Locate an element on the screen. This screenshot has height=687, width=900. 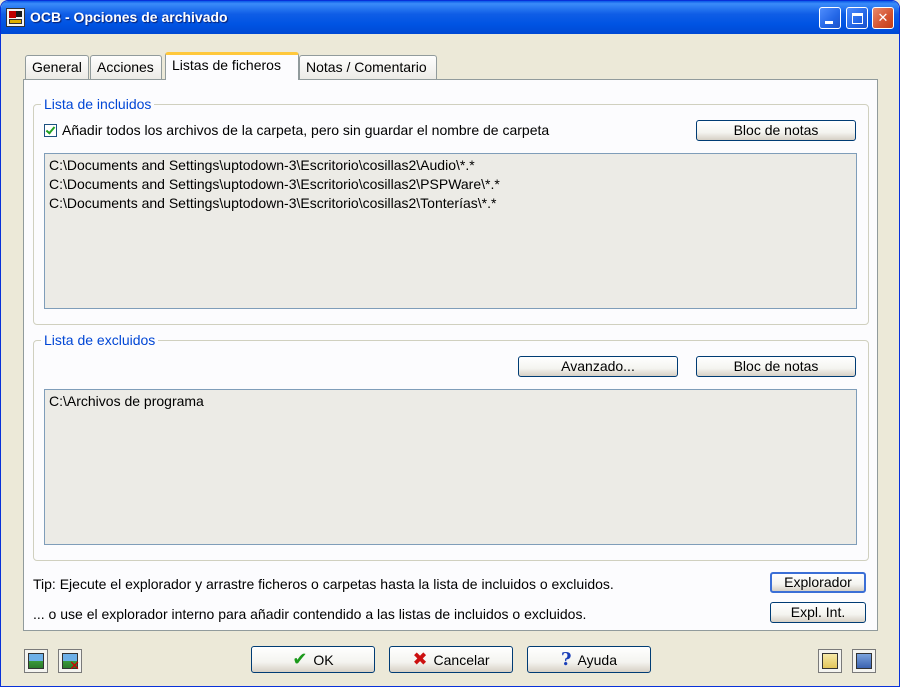
folder-icon is located at coordinates (830, 661).